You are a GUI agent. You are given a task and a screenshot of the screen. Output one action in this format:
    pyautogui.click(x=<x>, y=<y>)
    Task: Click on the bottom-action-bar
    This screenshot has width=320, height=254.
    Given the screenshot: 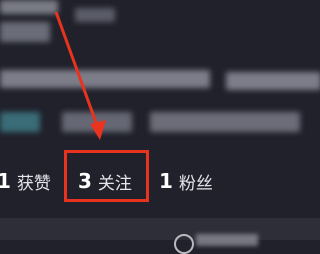 What is the action you would take?
    pyautogui.click(x=160, y=236)
    